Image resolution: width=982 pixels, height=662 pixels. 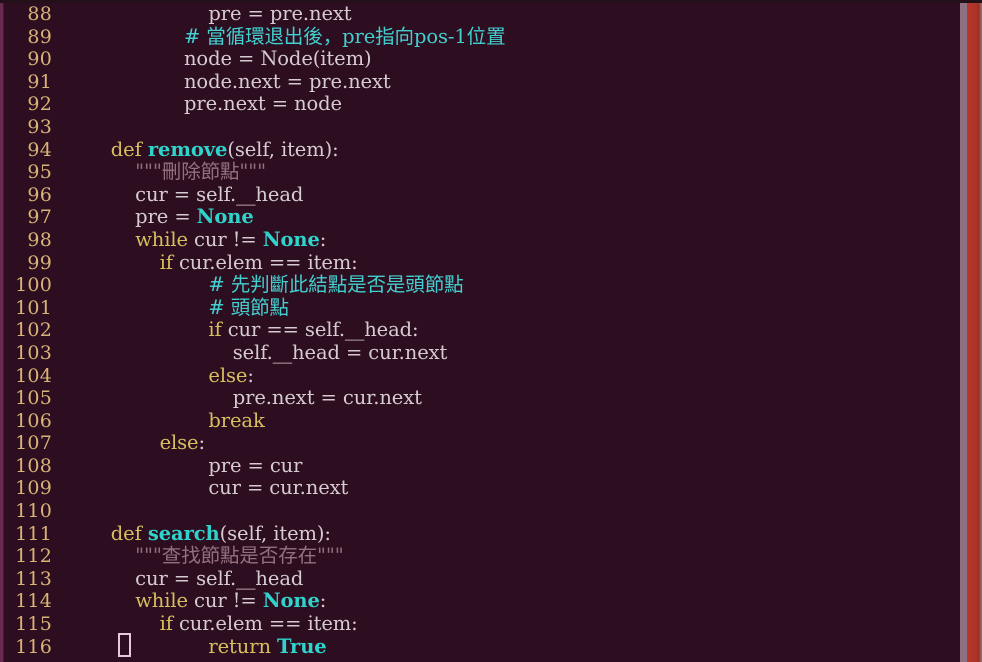 I want to click on line-number: 108, so click(x=33, y=465).